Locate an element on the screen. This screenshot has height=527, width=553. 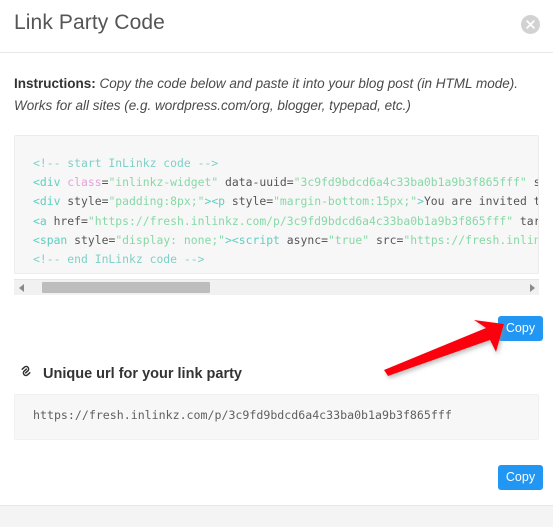
unique-url-heading: Unique url for your link party is located at coordinates (130, 373).